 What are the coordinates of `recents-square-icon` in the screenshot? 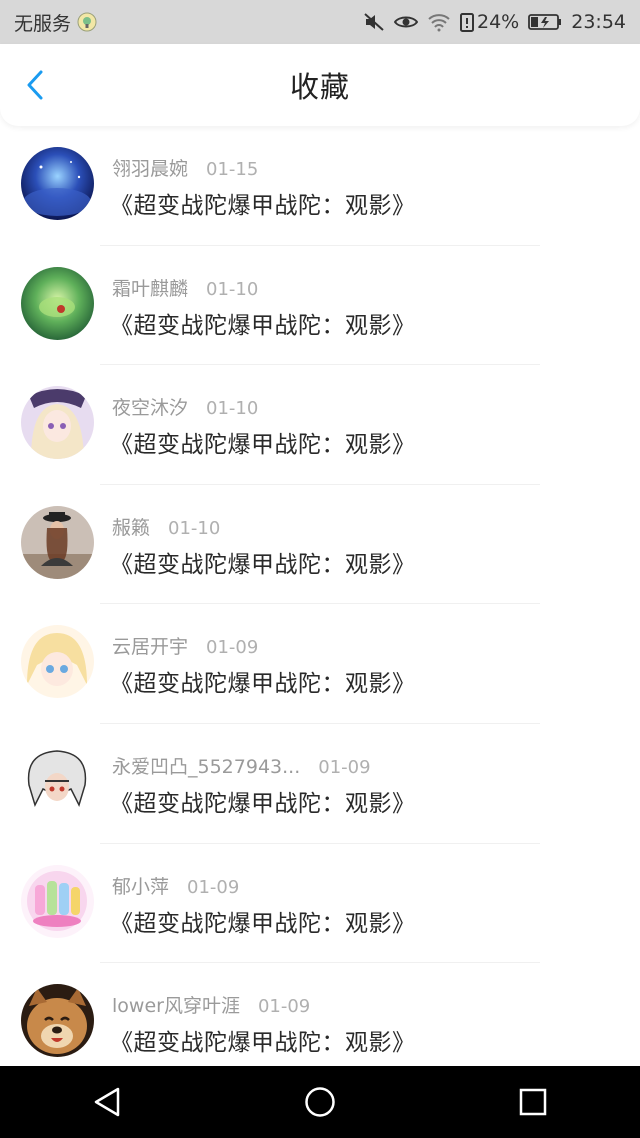 It's located at (533, 1102).